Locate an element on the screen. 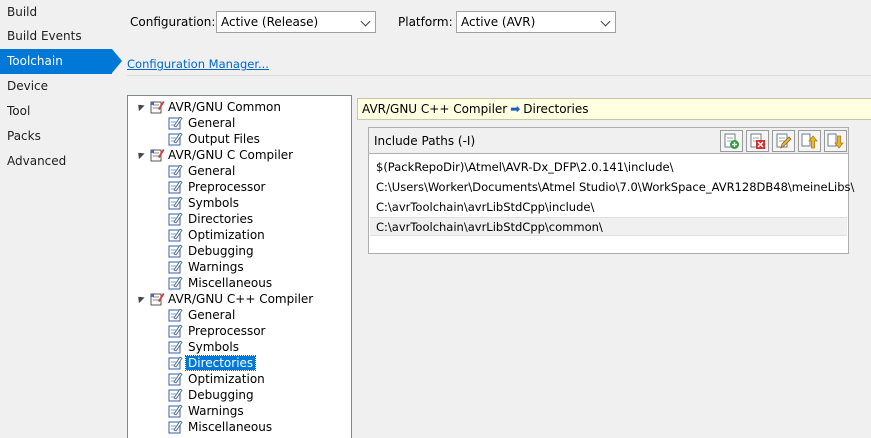  arrow-down-icon is located at coordinates (835, 141).